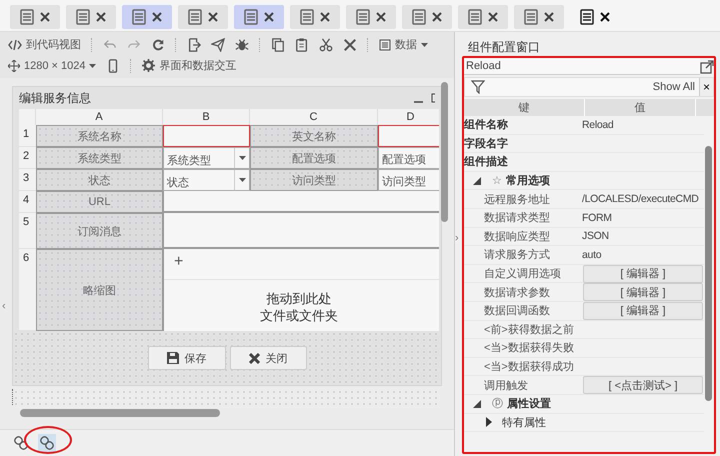  Describe the element at coordinates (528, 180) in the screenshot. I see `group-label: 常用选项` at that location.